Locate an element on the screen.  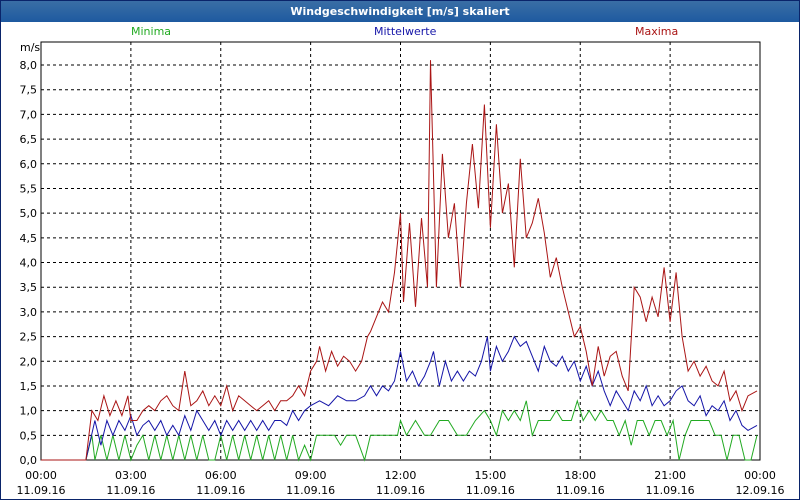
y-tick-label: 8,0 is located at coordinates (29, 65).